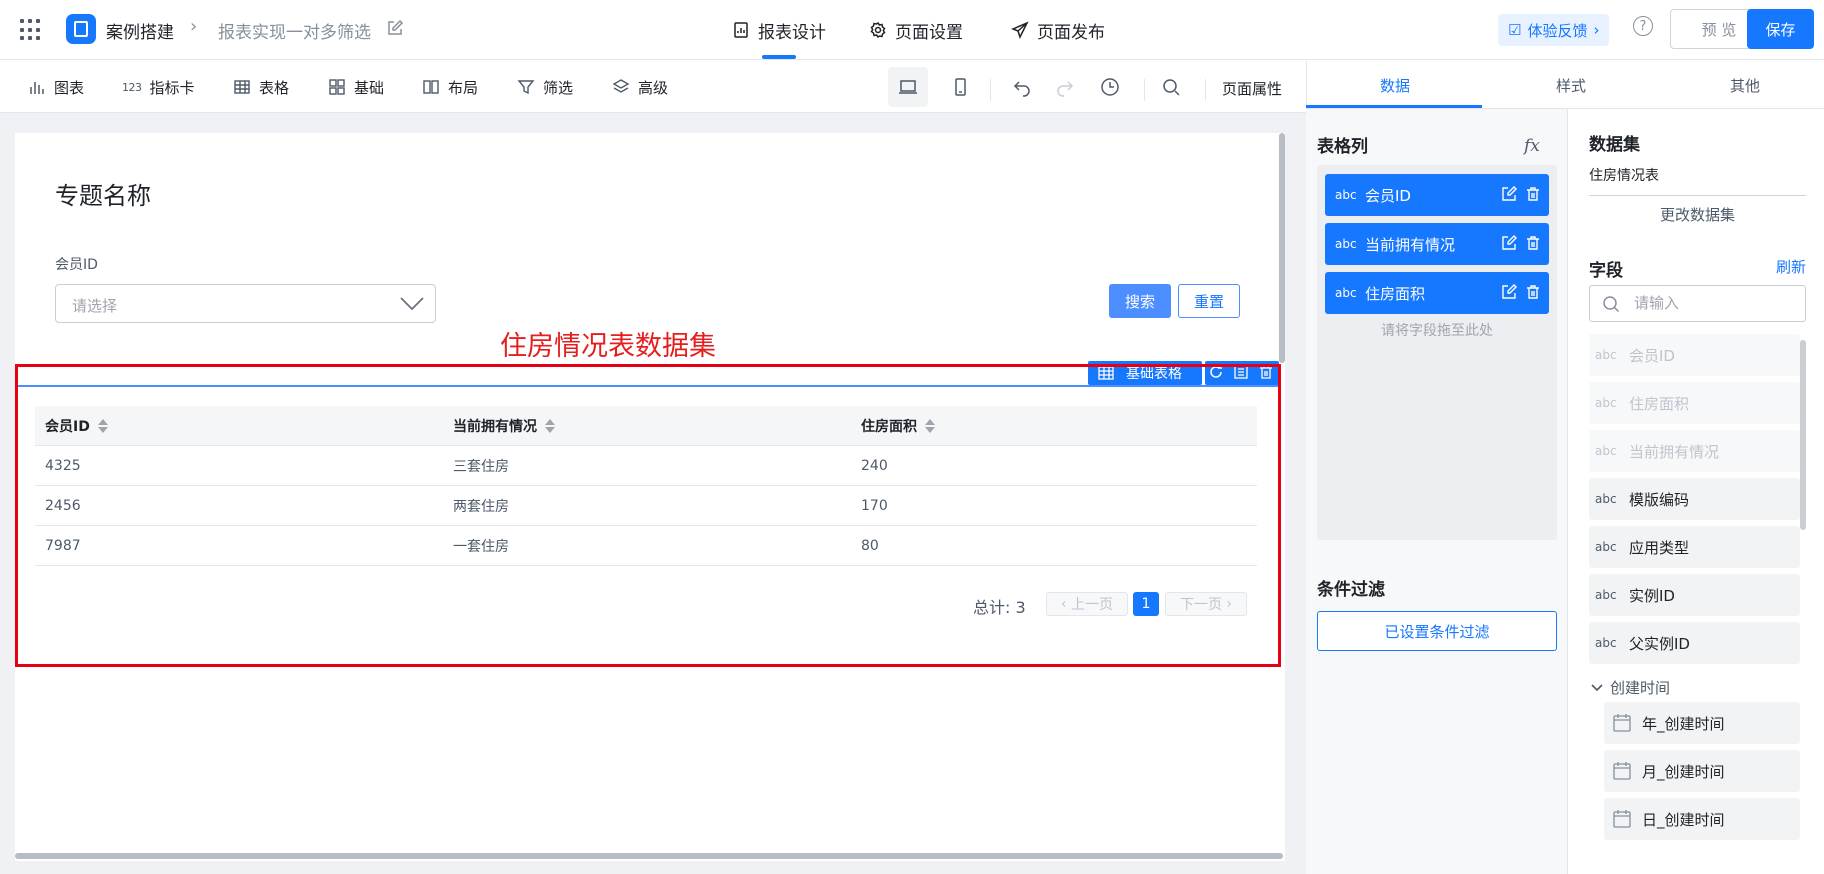 The height and width of the screenshot is (874, 1824). I want to click on tab-other: 其他, so click(1745, 85).